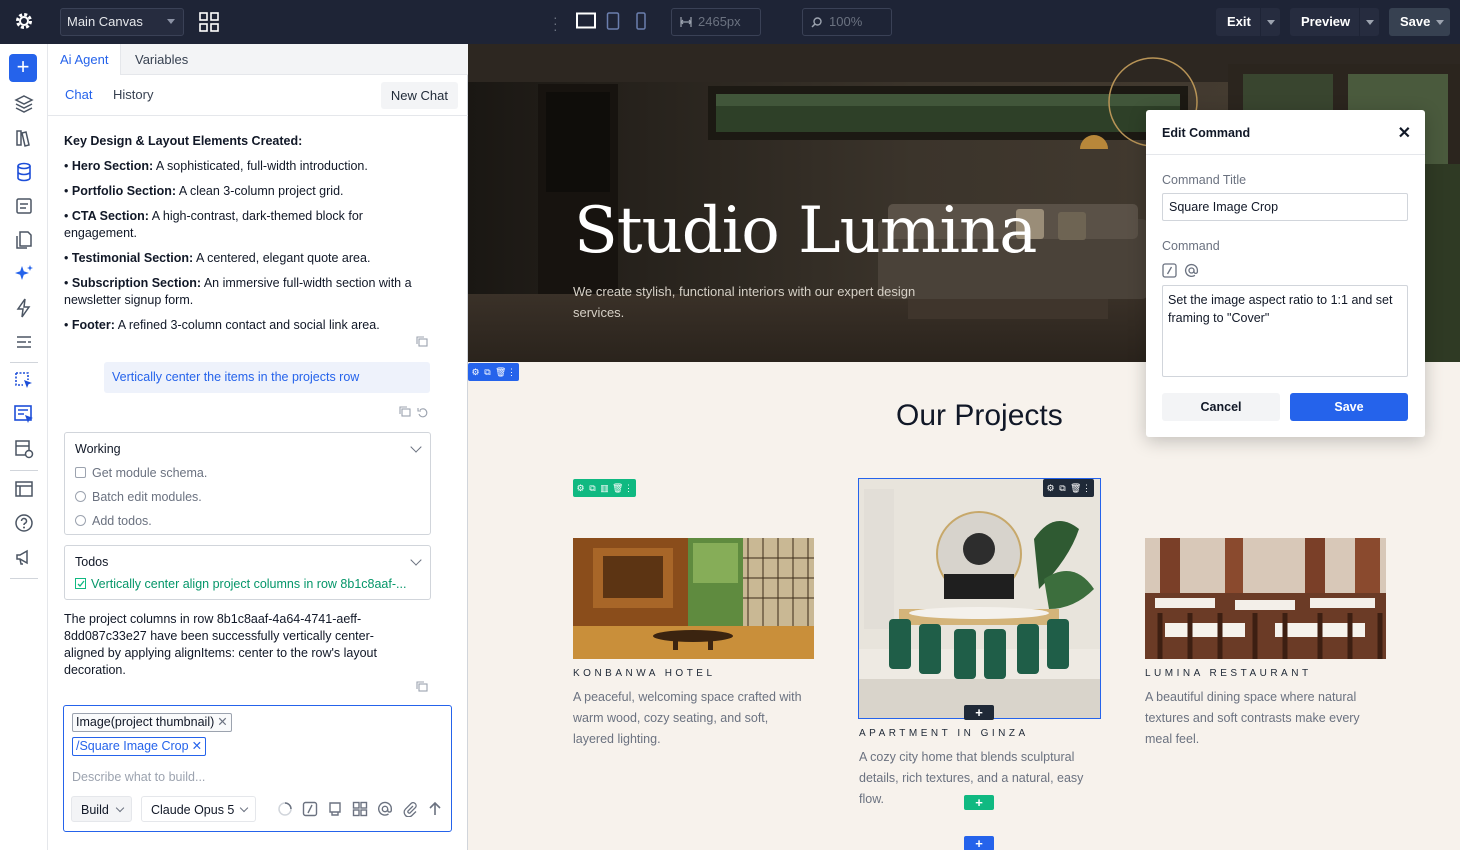 This screenshot has height=850, width=1460. I want to click on tablet-icon, so click(613, 21).